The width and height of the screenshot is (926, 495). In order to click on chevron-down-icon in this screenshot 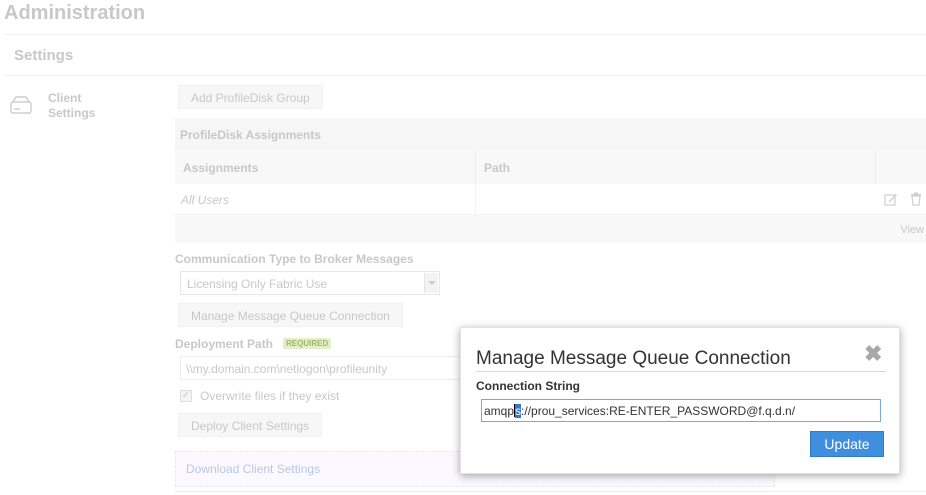, I will do `click(431, 283)`.